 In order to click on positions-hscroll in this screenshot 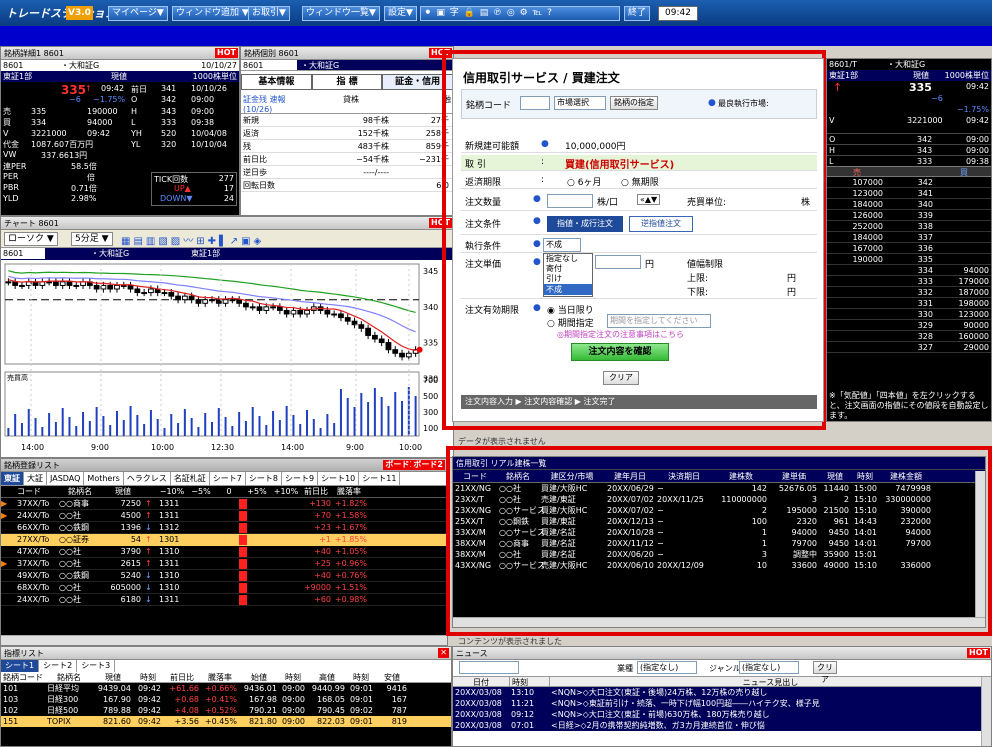, I will do `click(719, 622)`.